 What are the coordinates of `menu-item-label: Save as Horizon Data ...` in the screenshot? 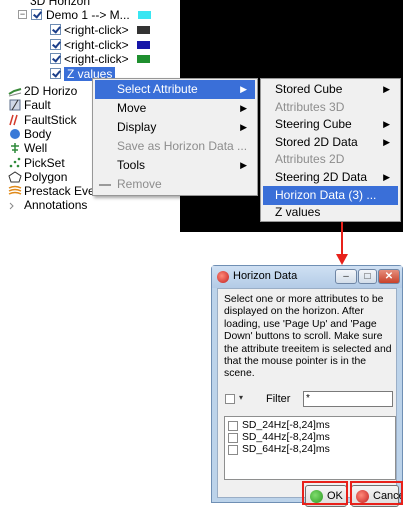 It's located at (182, 146).